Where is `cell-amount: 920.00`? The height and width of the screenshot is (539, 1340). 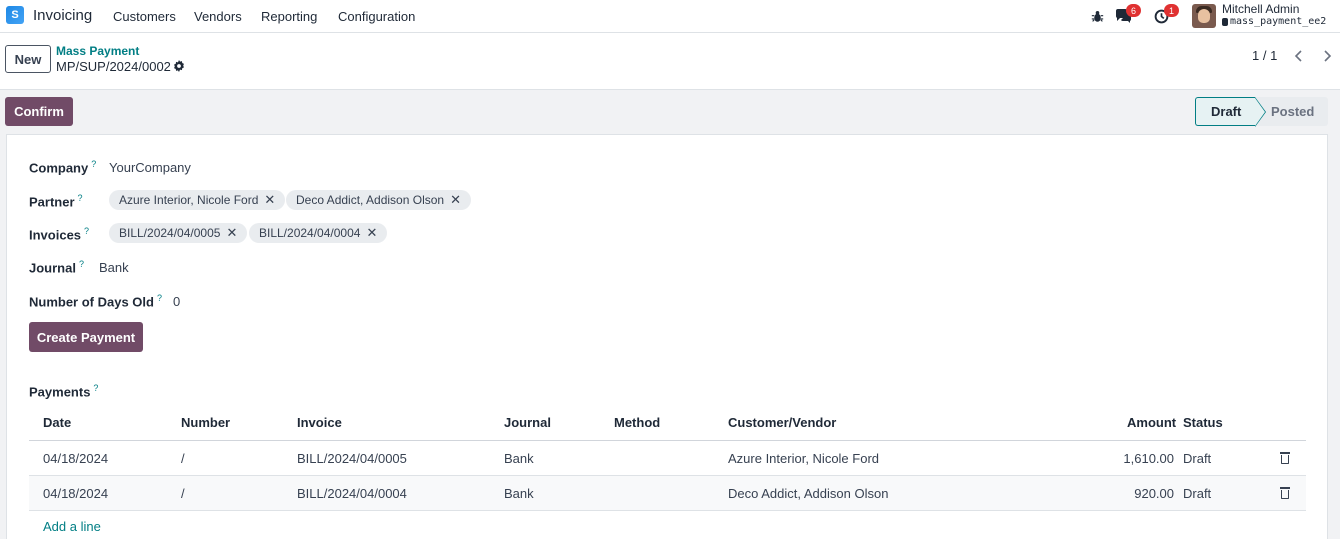
cell-amount: 920.00 is located at coordinates (1154, 493).